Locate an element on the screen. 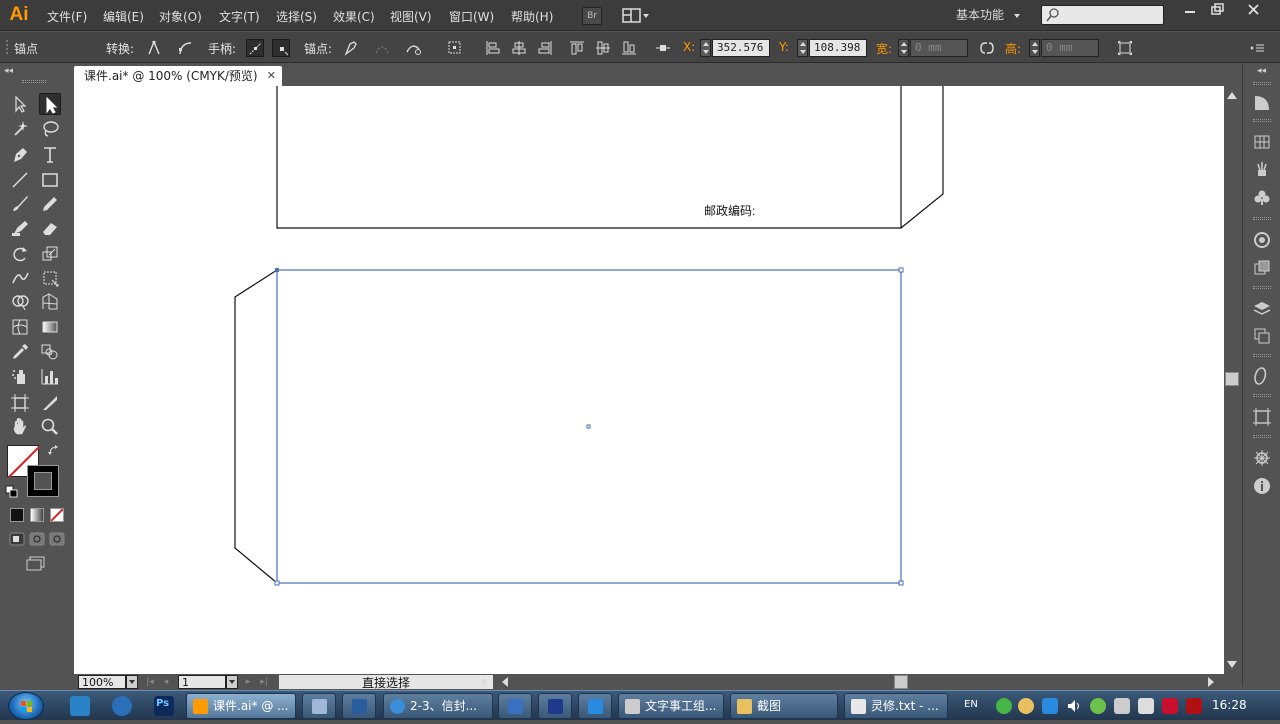 The image size is (1280, 724). horizontal-scroll-thumb is located at coordinates (901, 682).